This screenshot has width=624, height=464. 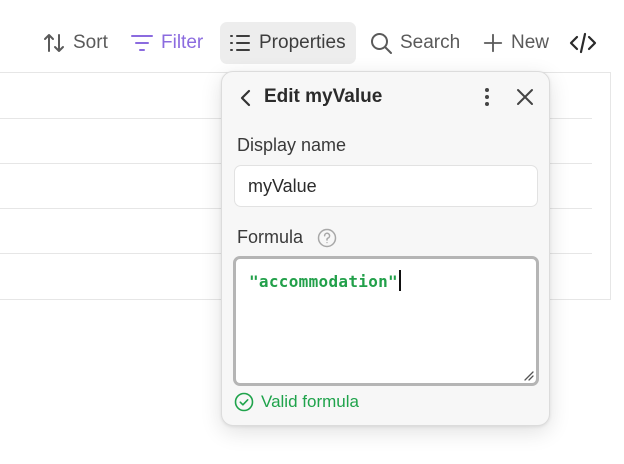 I want to click on search-icon, so click(x=381, y=43).